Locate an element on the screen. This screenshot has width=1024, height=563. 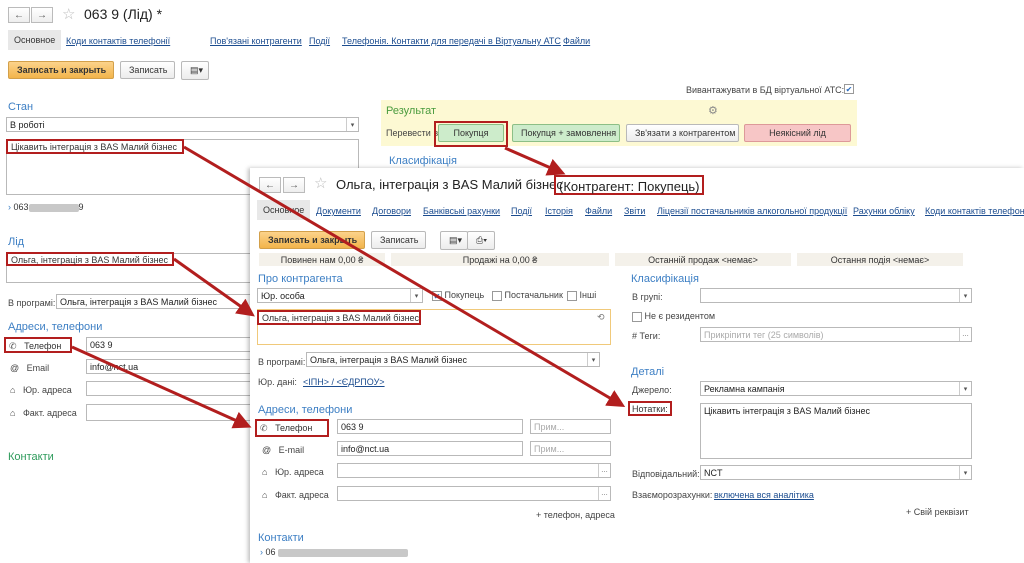
forward-arrow-icon: → is located at coordinates (42, 15).